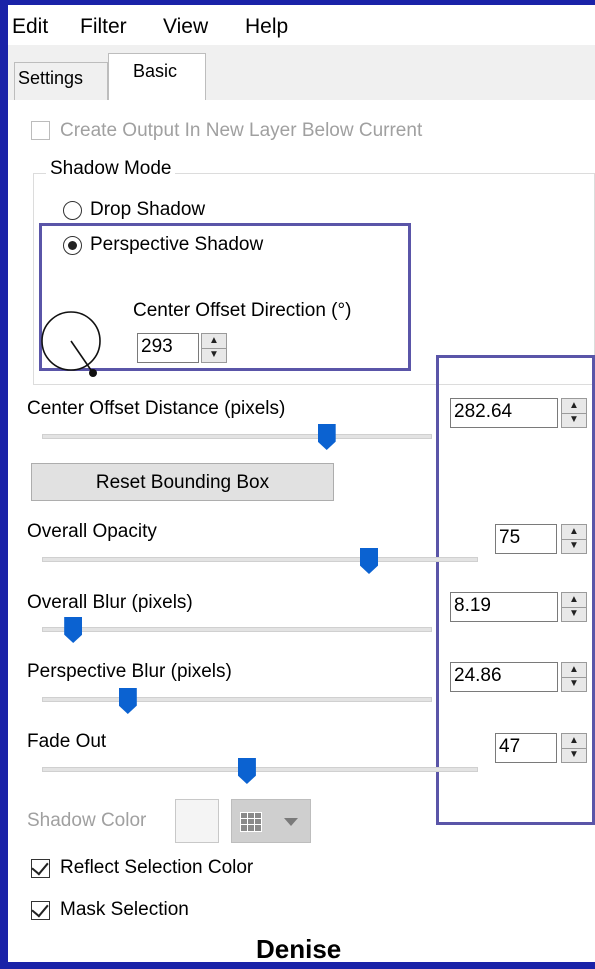 Image resolution: width=595 pixels, height=969 pixels. I want to click on reflect-selection-color-checkbox, so click(40, 867).